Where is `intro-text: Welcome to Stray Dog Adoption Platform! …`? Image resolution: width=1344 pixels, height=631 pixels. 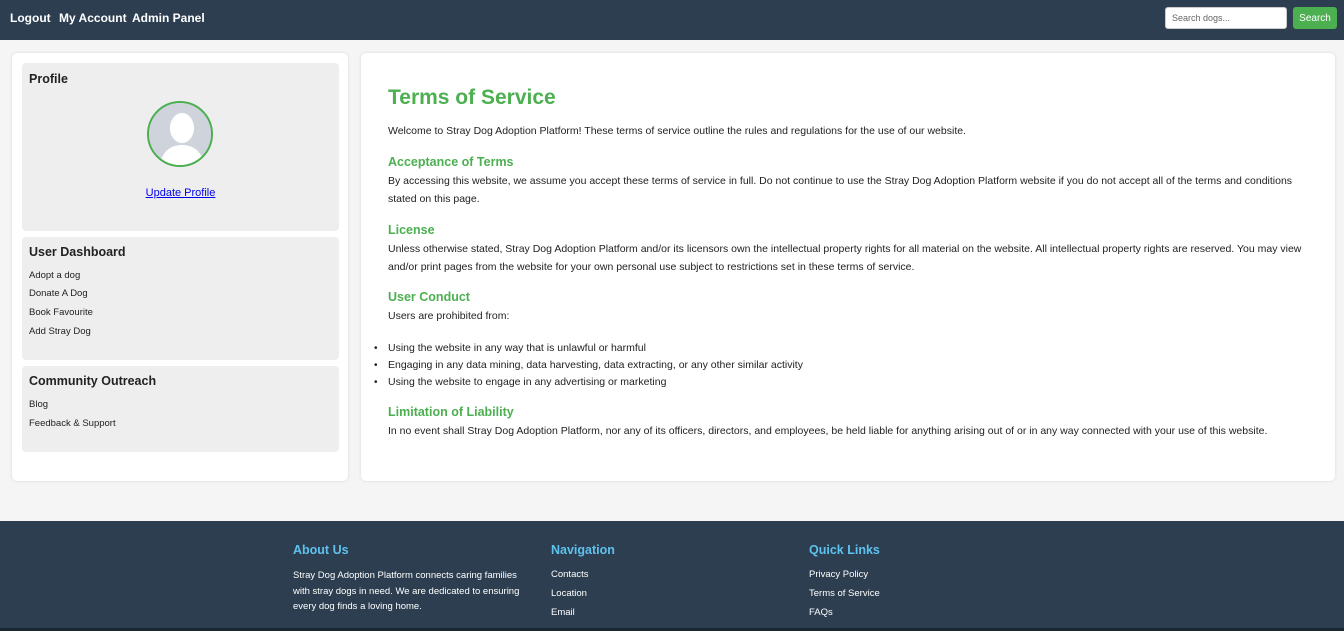 intro-text: Welcome to Stray Dog Adoption Platform! … is located at coordinates (677, 131).